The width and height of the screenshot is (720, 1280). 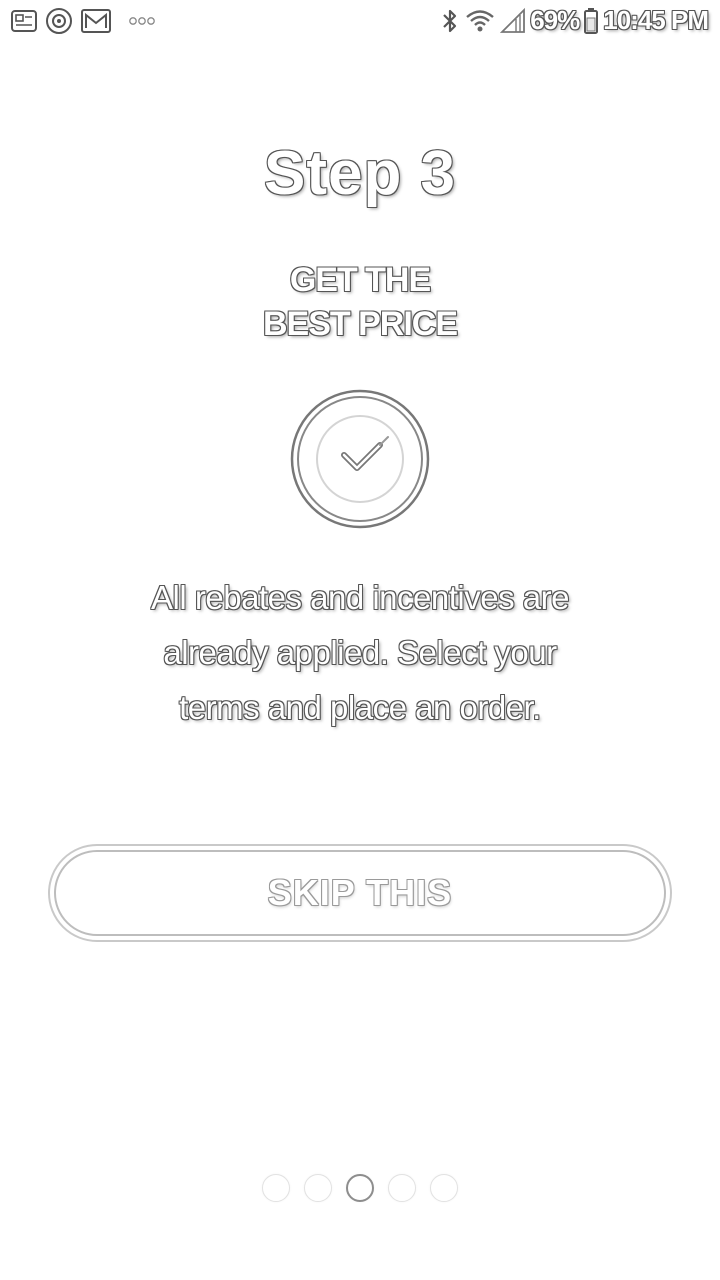 I want to click on bluetooth-icon, so click(x=450, y=21).